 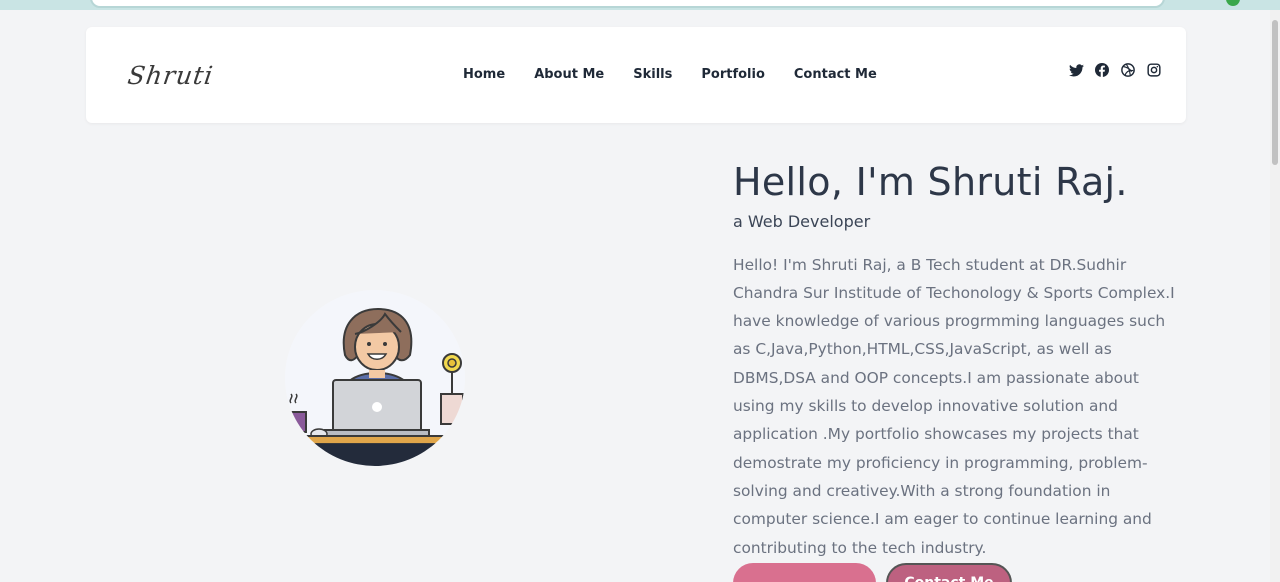 What do you see at coordinates (802, 221) in the screenshot?
I see `hero-subtitle: a Web Developer` at bounding box center [802, 221].